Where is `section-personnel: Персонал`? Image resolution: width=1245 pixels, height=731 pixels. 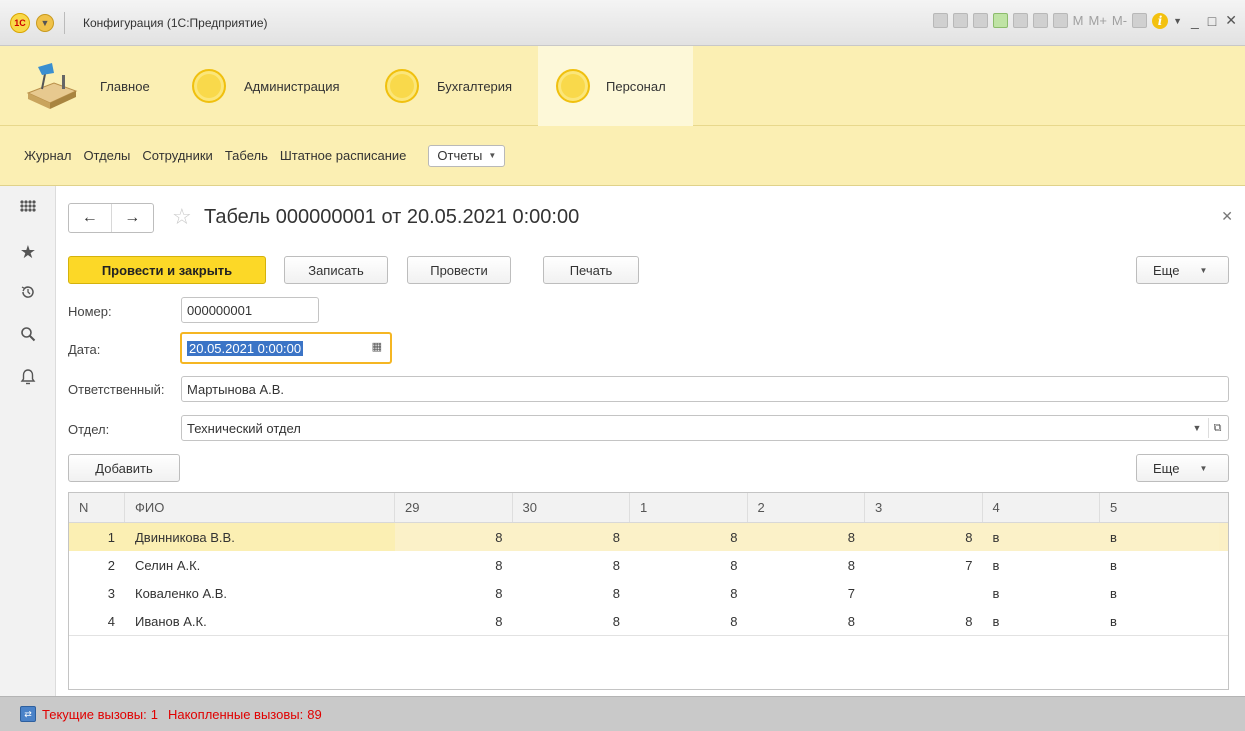
section-personnel: Персонал is located at coordinates (615, 86).